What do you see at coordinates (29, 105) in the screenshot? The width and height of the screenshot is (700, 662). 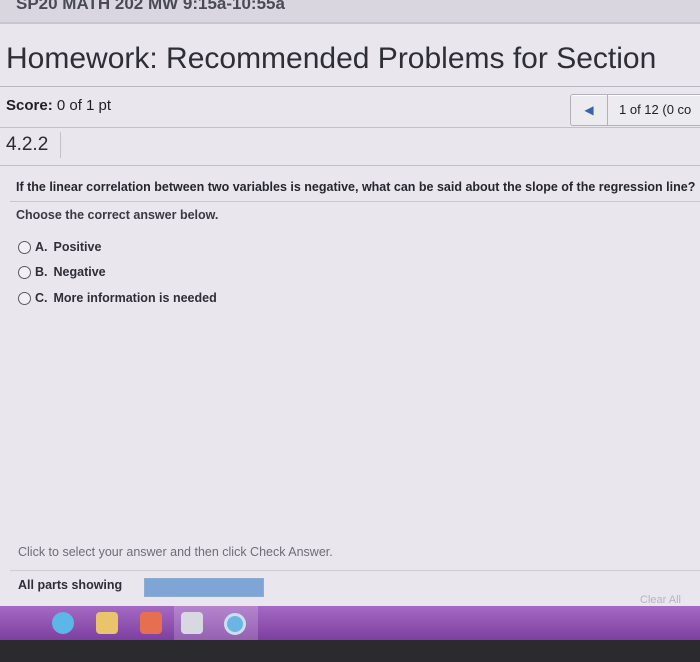 I see `score-label: Score:` at bounding box center [29, 105].